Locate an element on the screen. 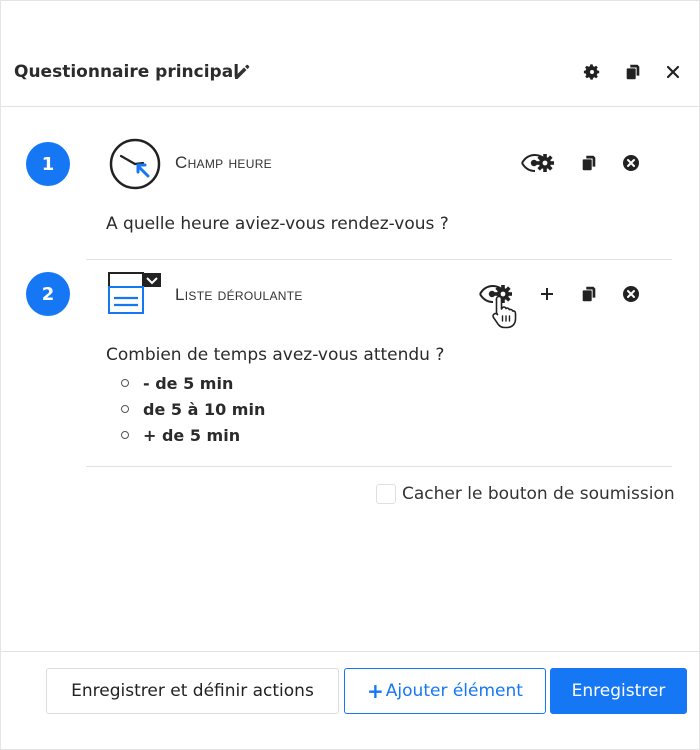 This screenshot has width=700, height=750. clock-icon is located at coordinates (136, 166).